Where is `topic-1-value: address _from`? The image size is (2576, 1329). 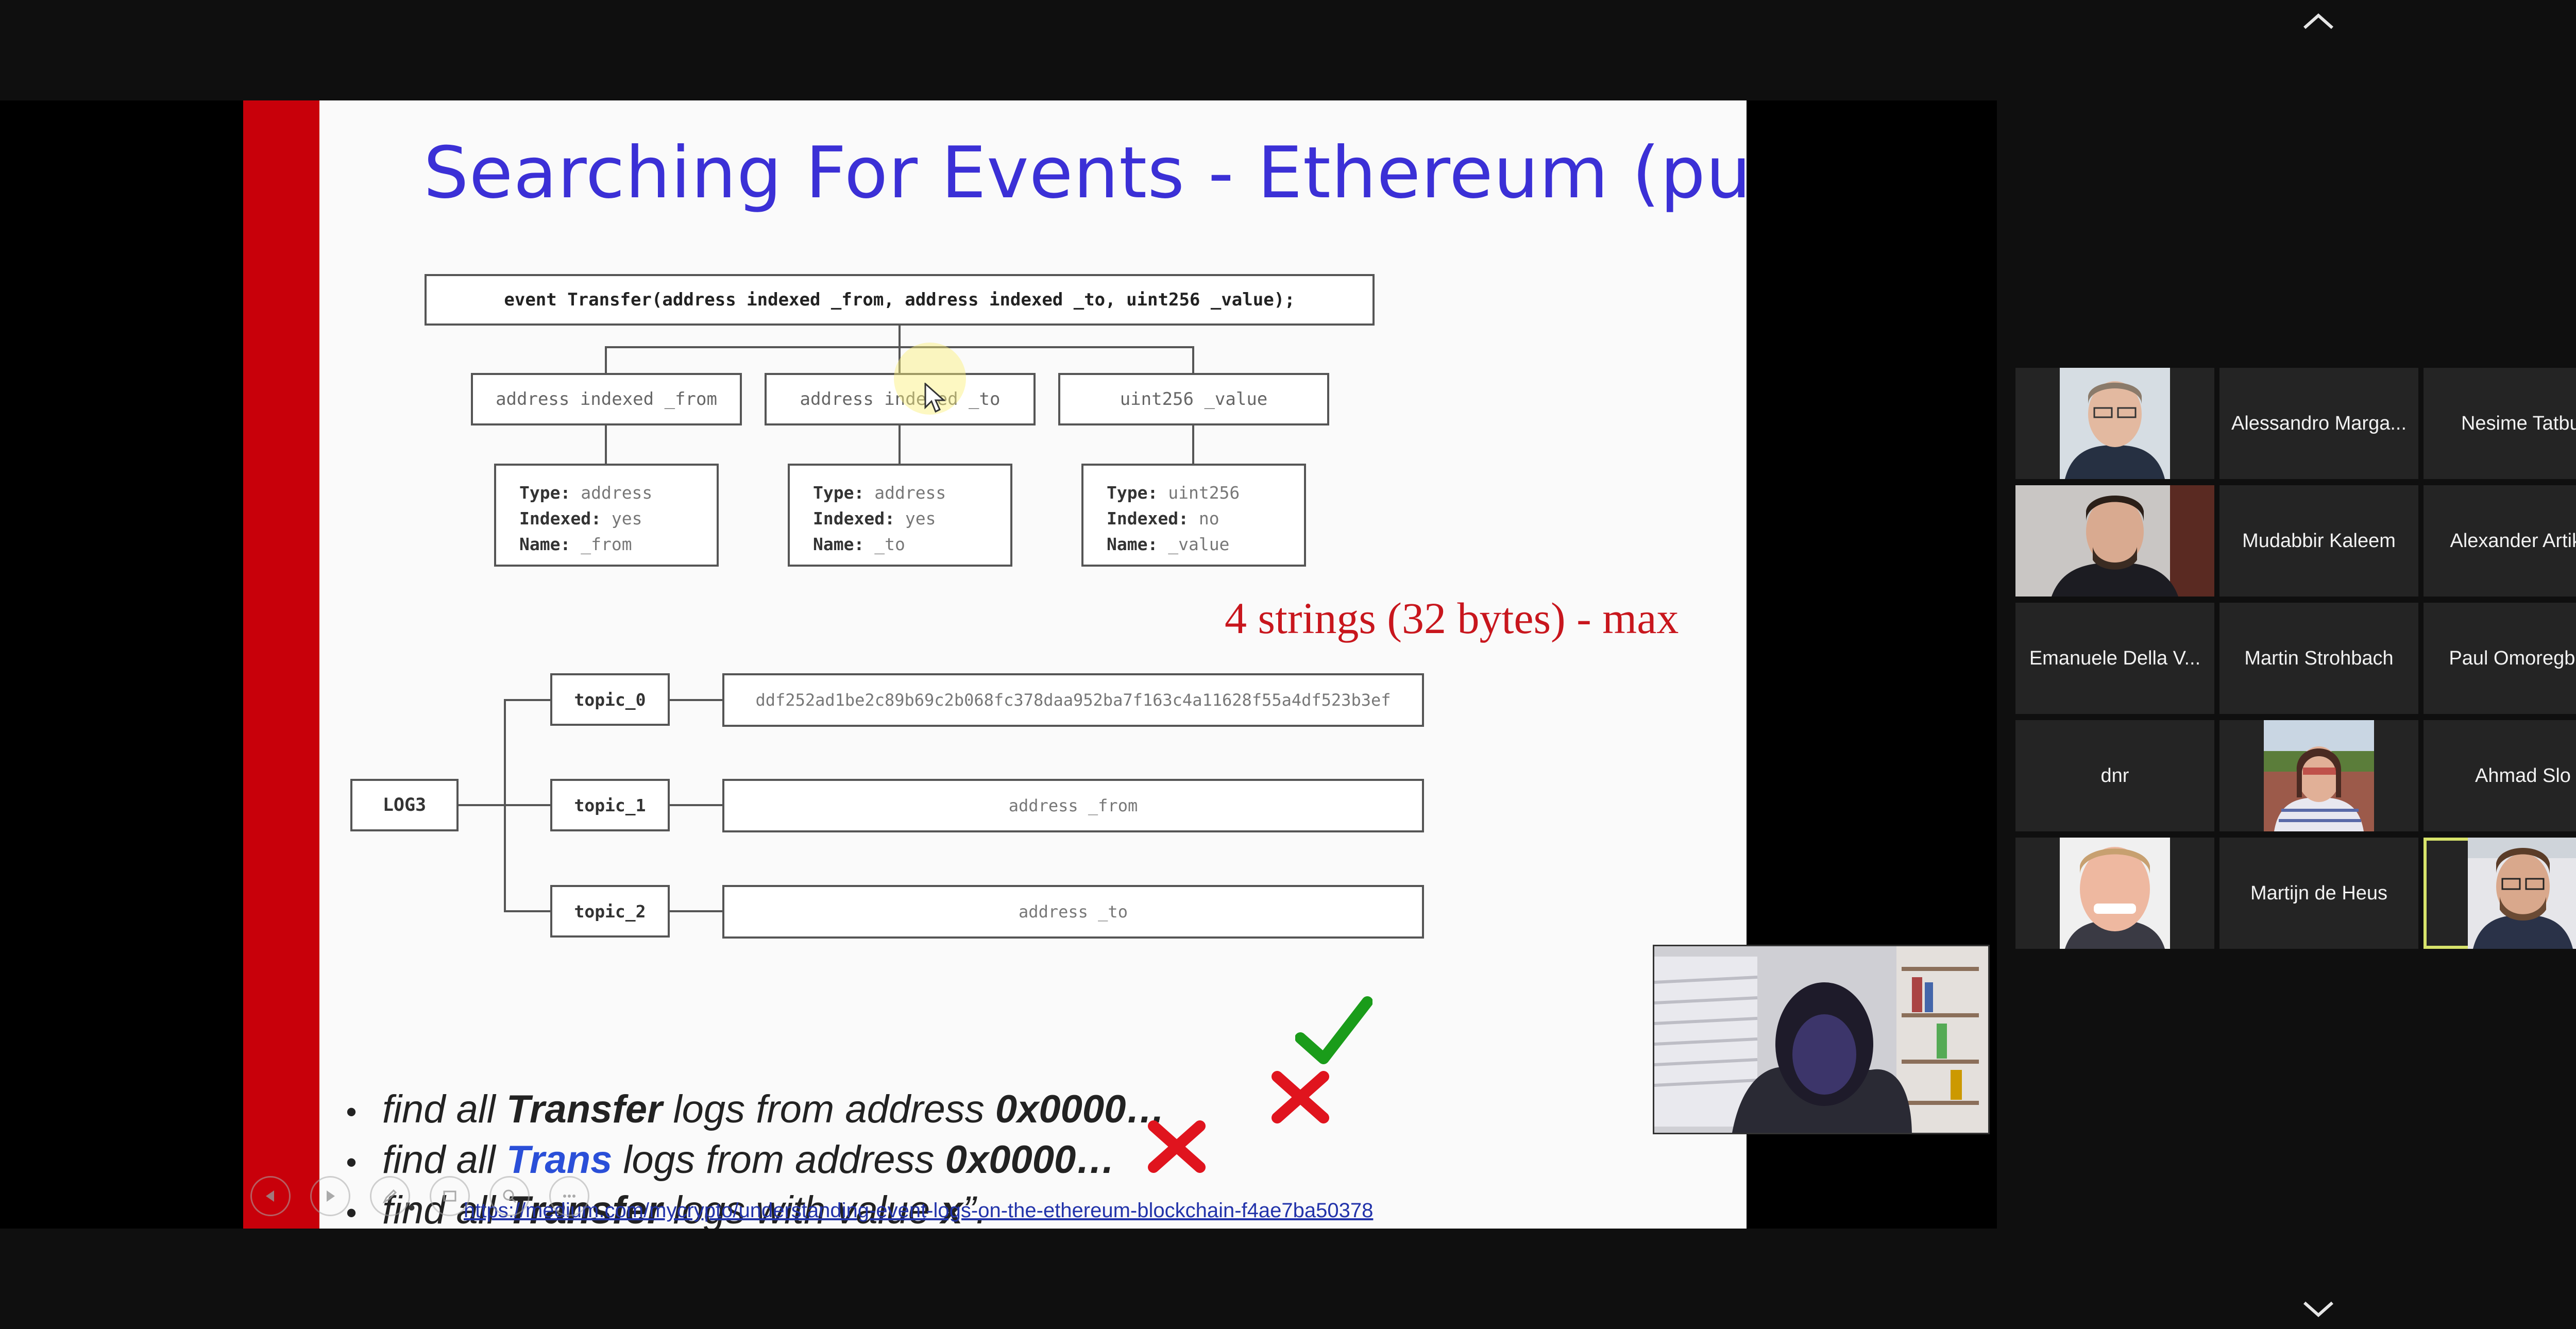
topic-1-value: address _from is located at coordinates (1073, 805).